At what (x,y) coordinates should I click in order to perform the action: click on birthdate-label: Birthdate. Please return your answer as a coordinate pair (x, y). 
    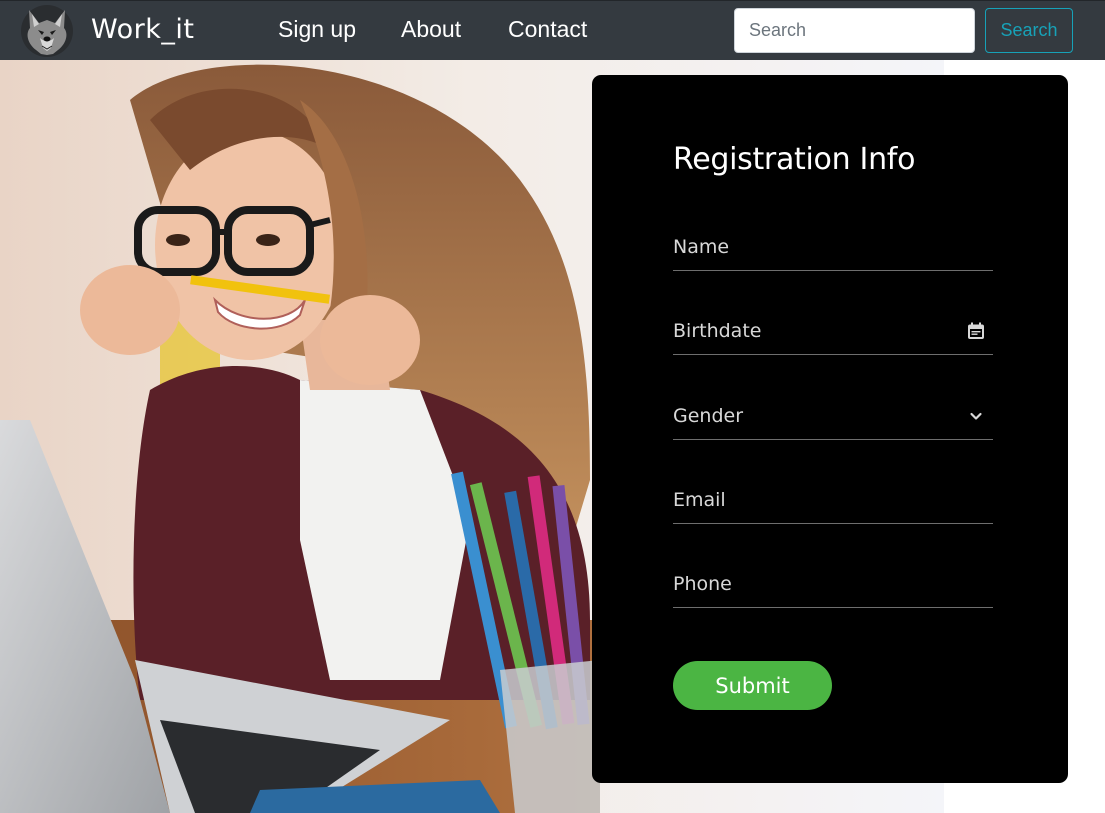
    Looking at the image, I should click on (717, 331).